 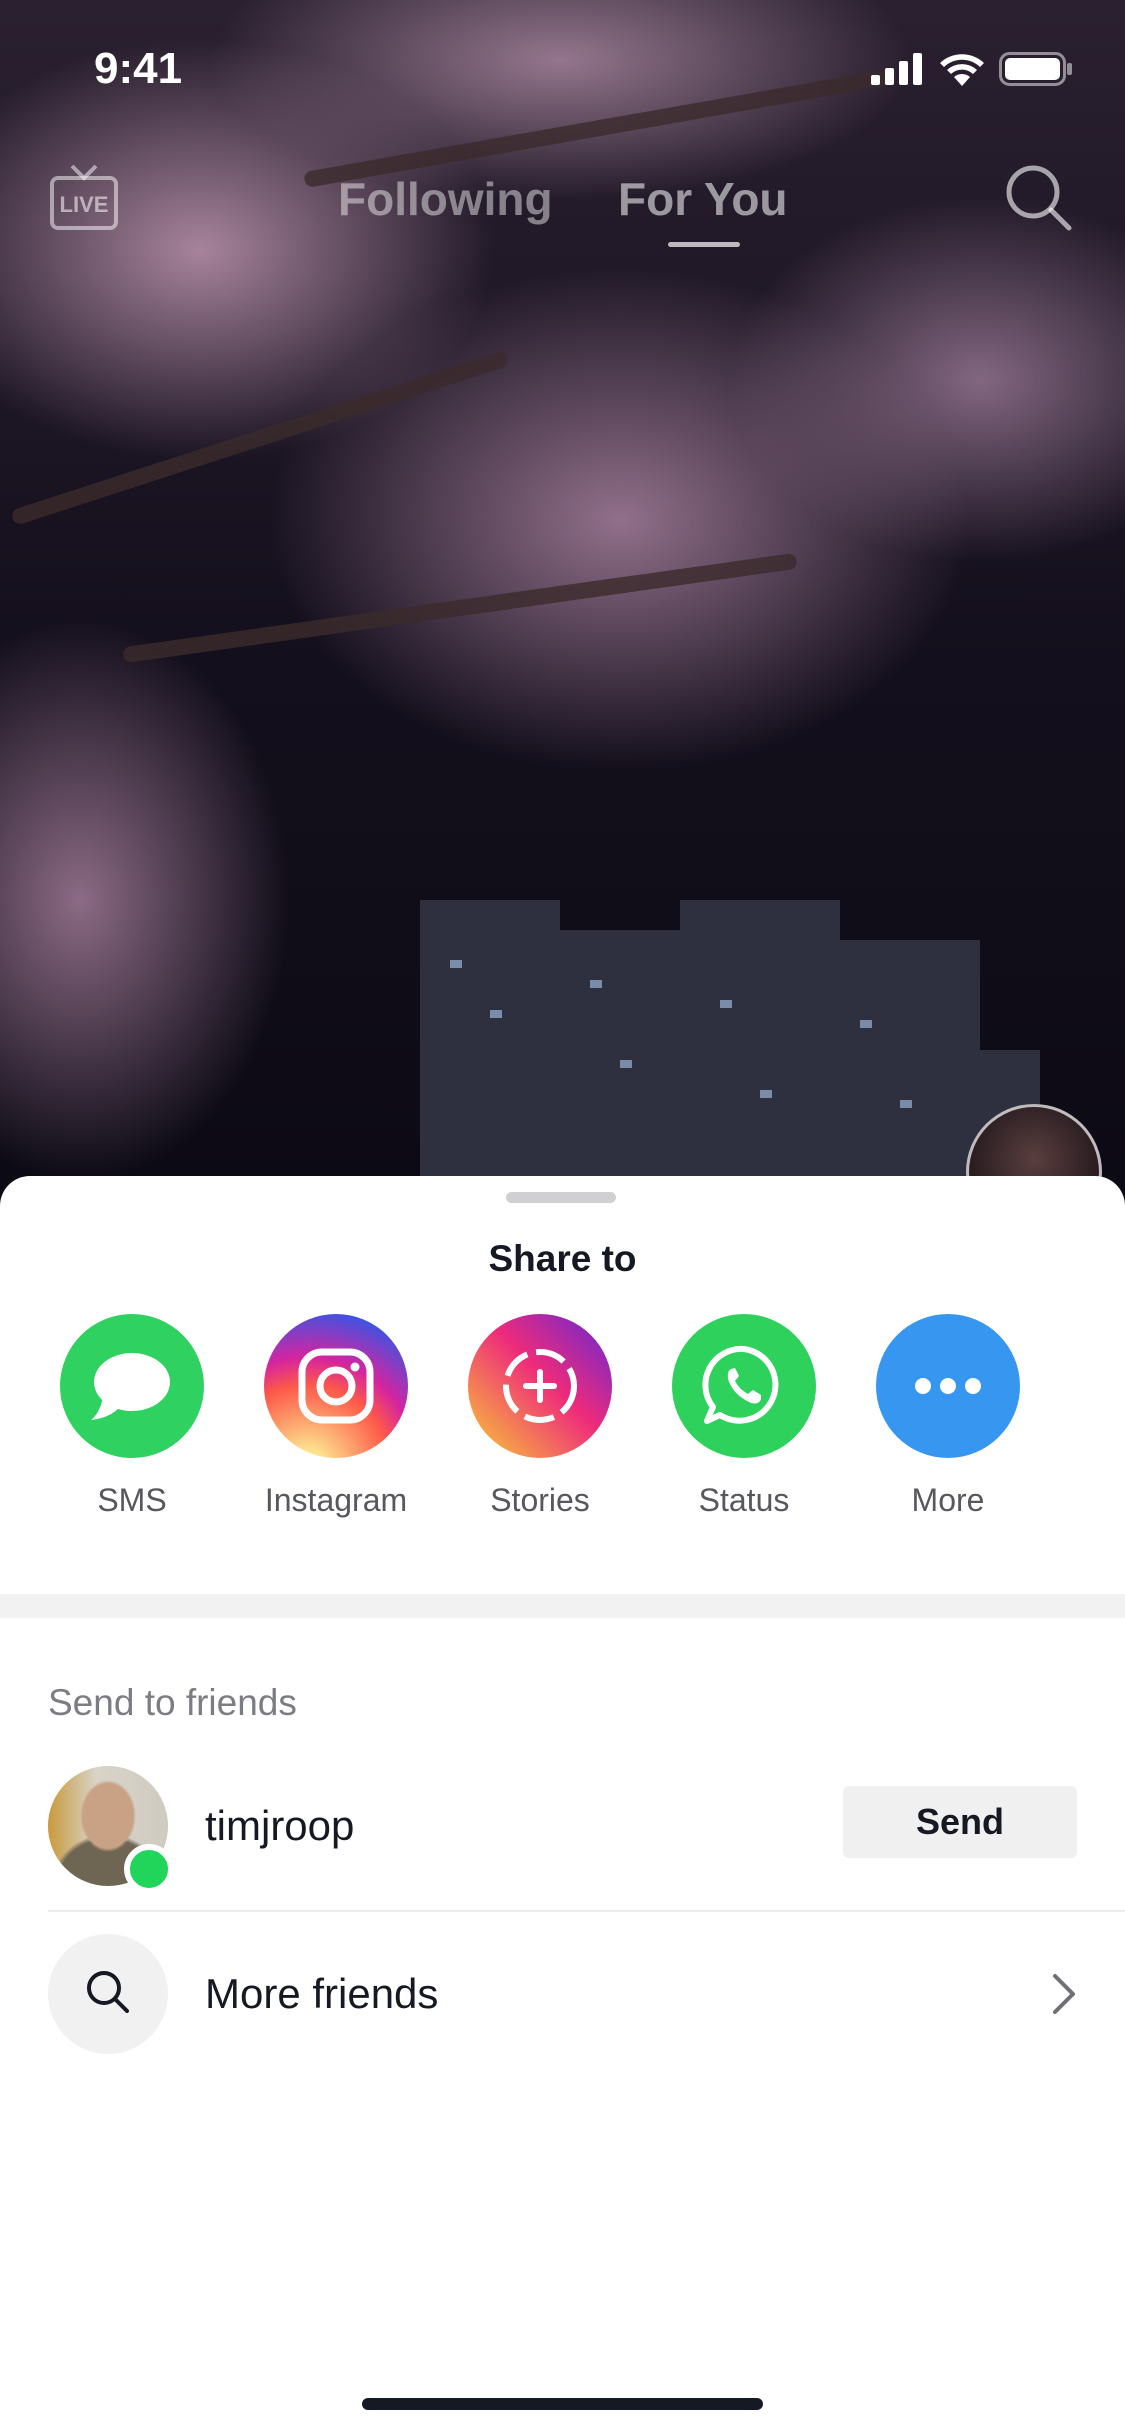 I want to click on friend-username: timjroop, so click(x=280, y=1825).